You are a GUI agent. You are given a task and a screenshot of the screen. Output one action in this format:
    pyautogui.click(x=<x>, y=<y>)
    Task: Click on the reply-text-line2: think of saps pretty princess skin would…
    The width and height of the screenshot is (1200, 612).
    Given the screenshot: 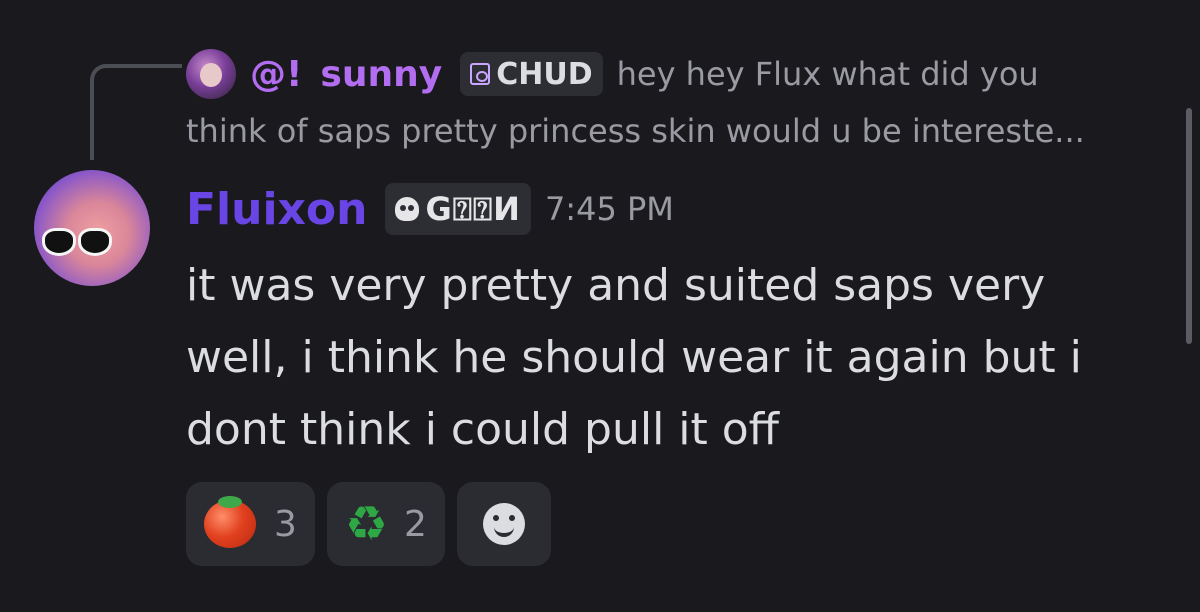 What is the action you would take?
    pyautogui.click(x=635, y=131)
    